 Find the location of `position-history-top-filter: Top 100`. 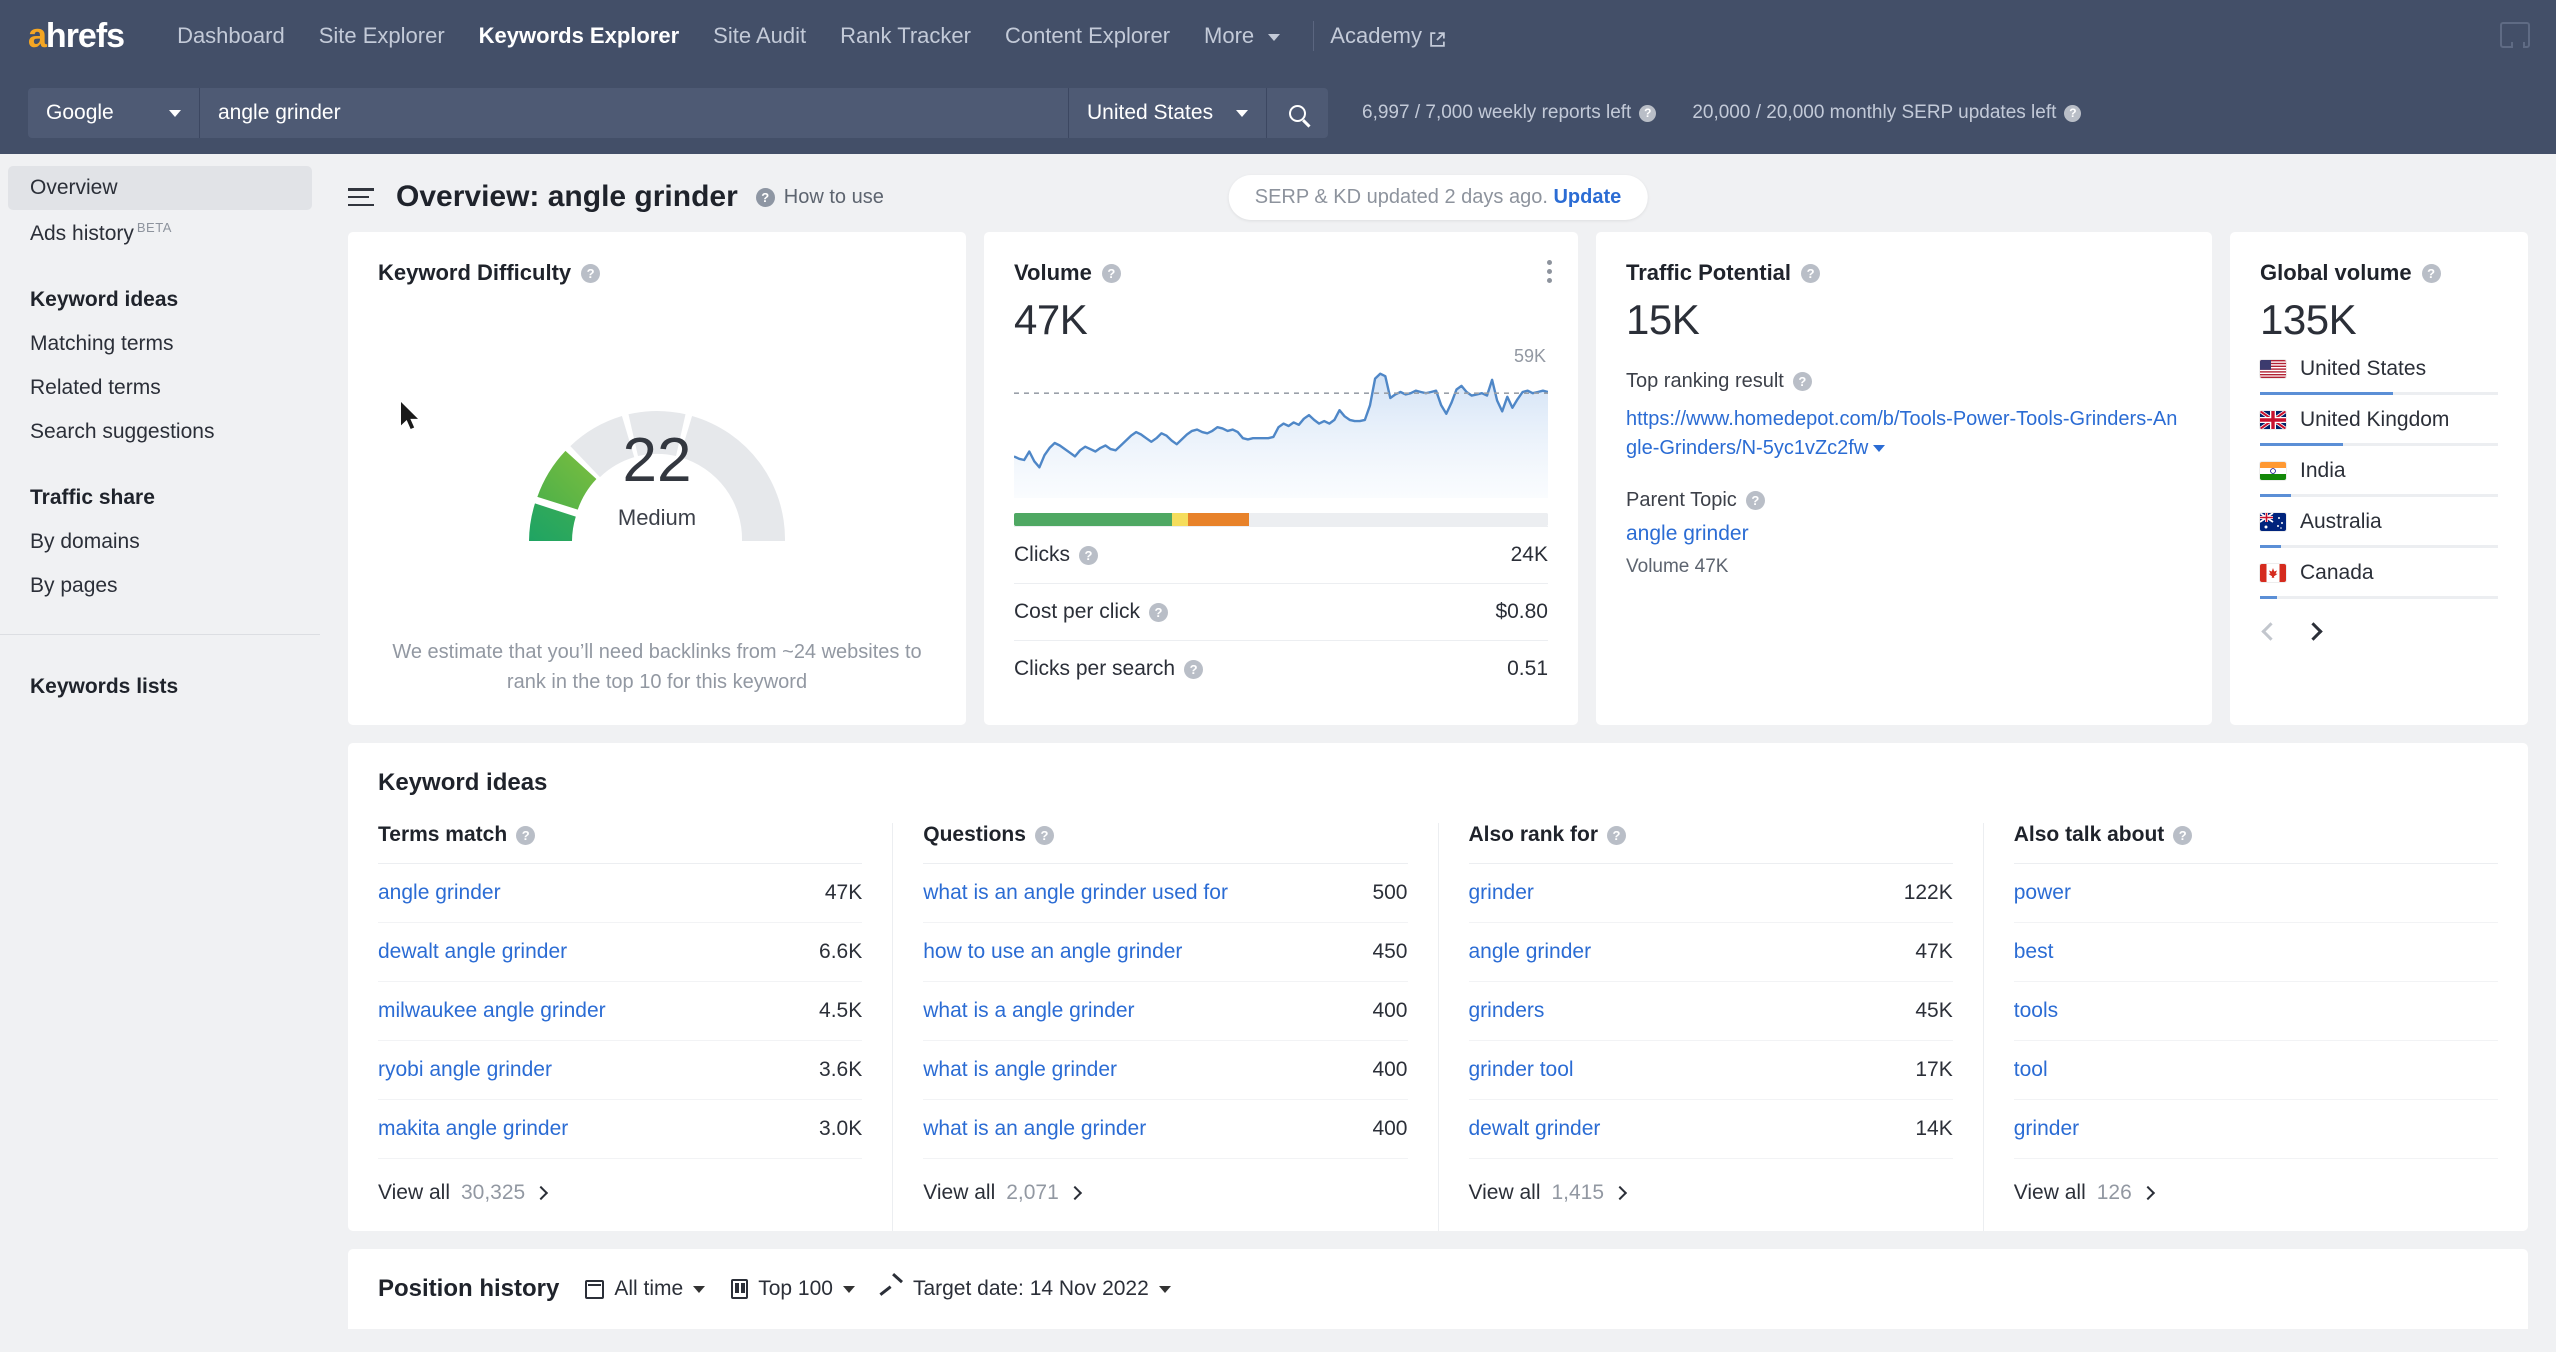

position-history-top-filter: Top 100 is located at coordinates (793, 1289).